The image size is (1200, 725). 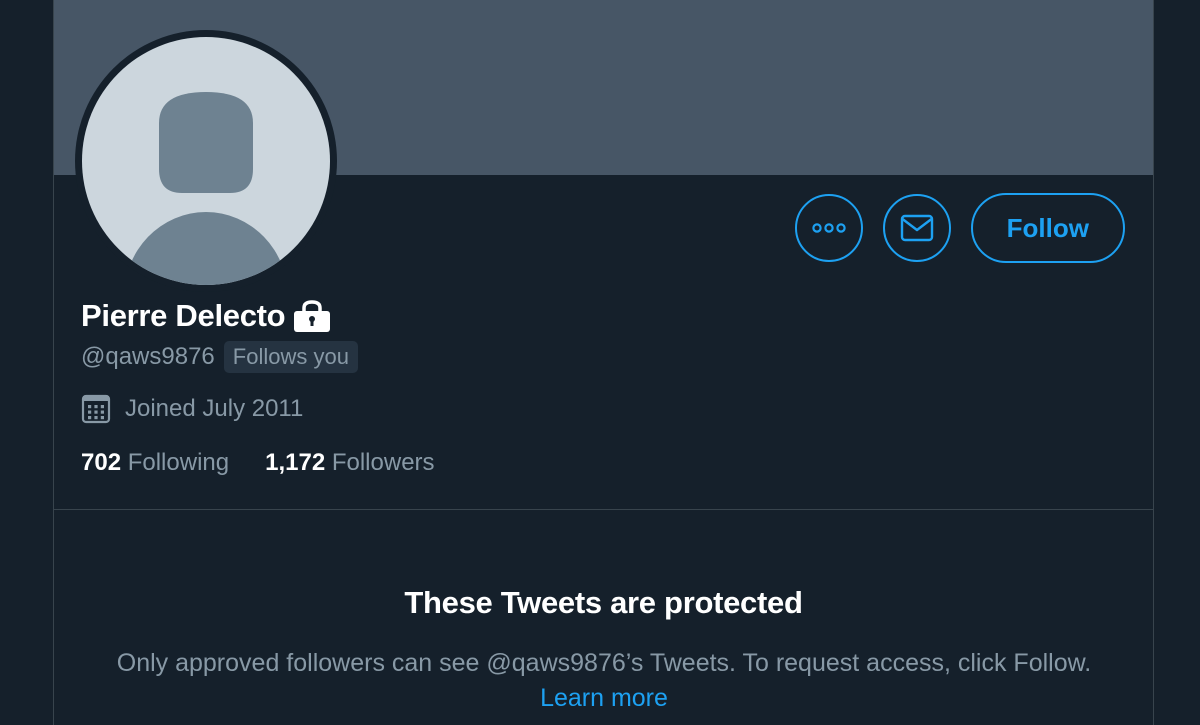 What do you see at coordinates (258, 463) in the screenshot?
I see `follow-stats: 702 Following 1,172 Followers` at bounding box center [258, 463].